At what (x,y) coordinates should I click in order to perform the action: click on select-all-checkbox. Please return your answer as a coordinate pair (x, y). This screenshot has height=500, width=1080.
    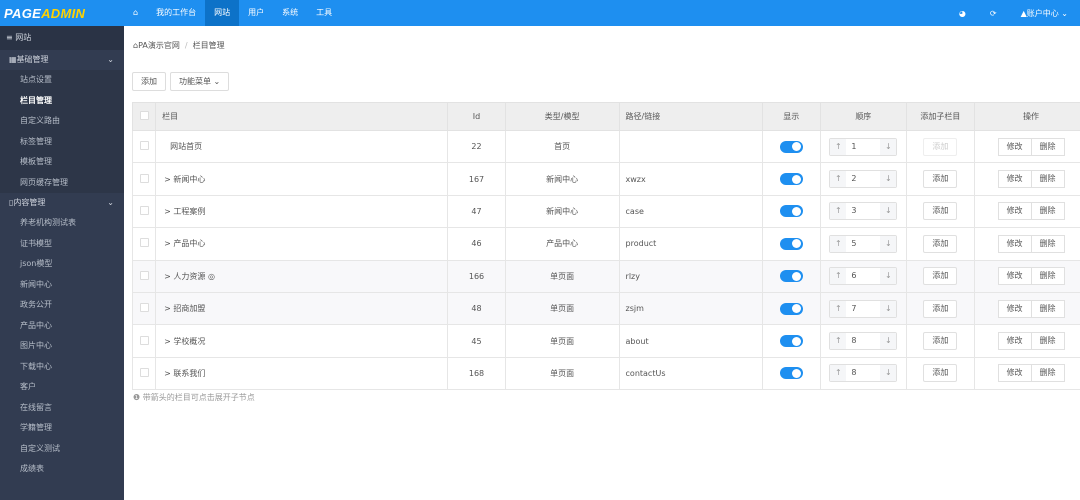
    Looking at the image, I should click on (144, 115).